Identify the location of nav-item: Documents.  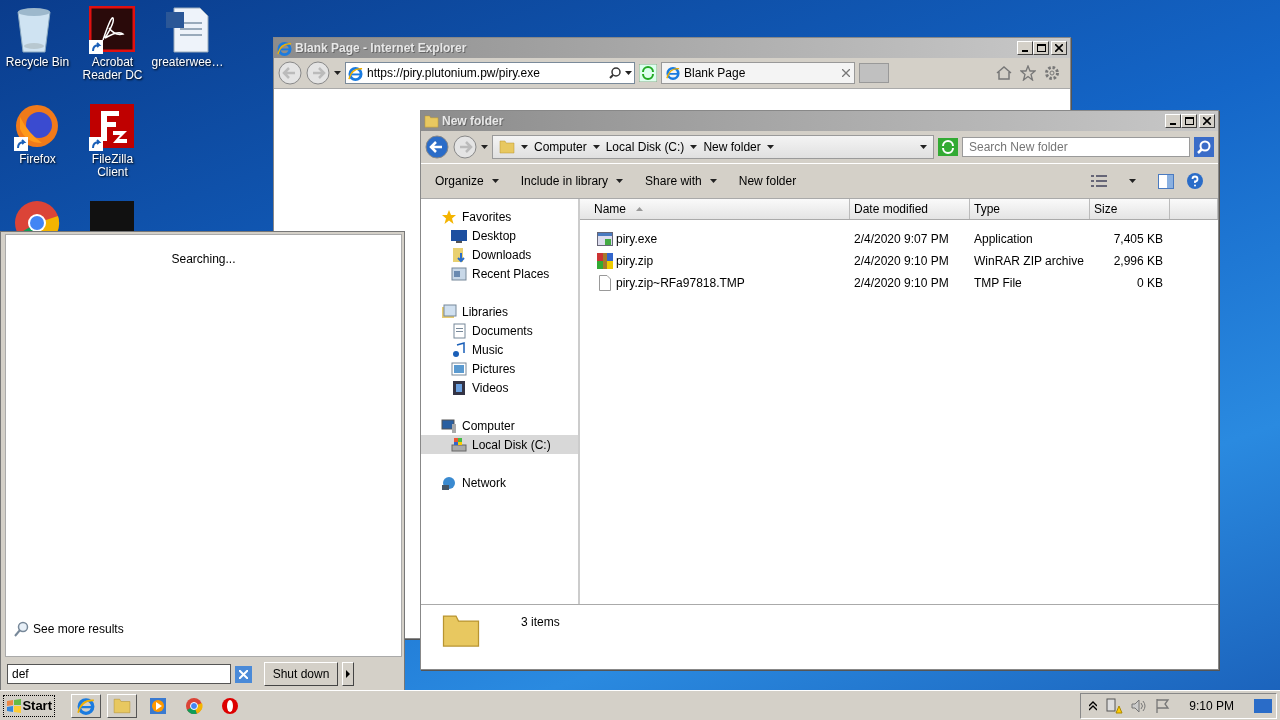
(499, 330).